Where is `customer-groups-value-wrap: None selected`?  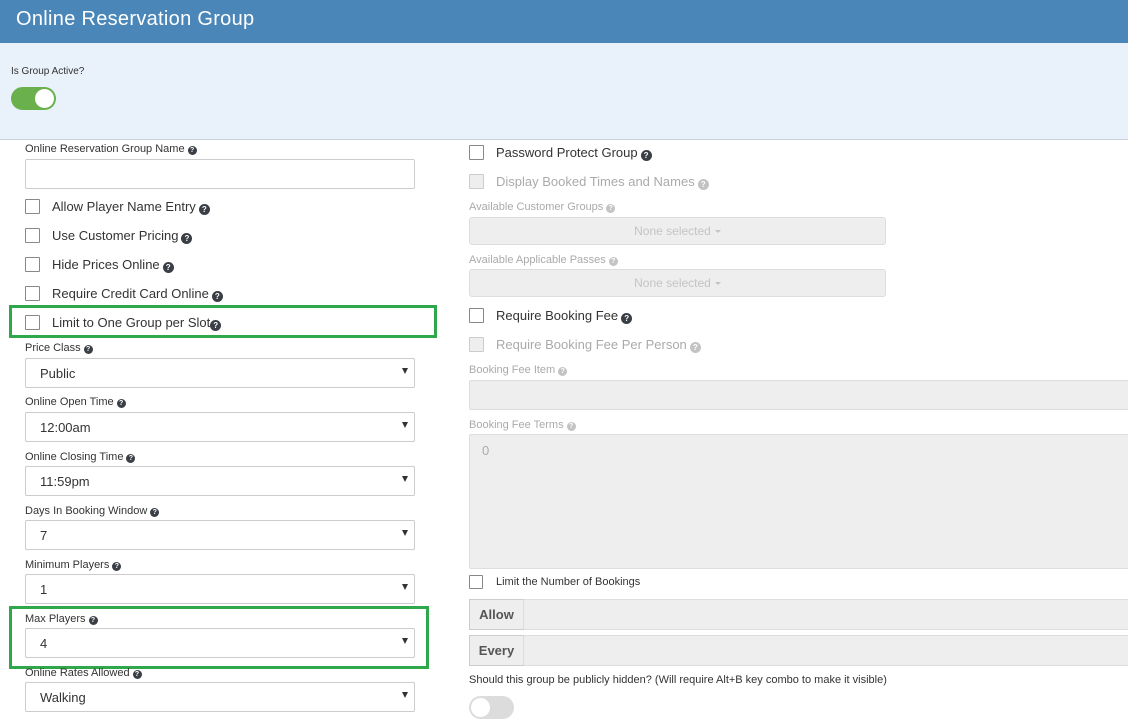 customer-groups-value-wrap: None selected is located at coordinates (677, 231).